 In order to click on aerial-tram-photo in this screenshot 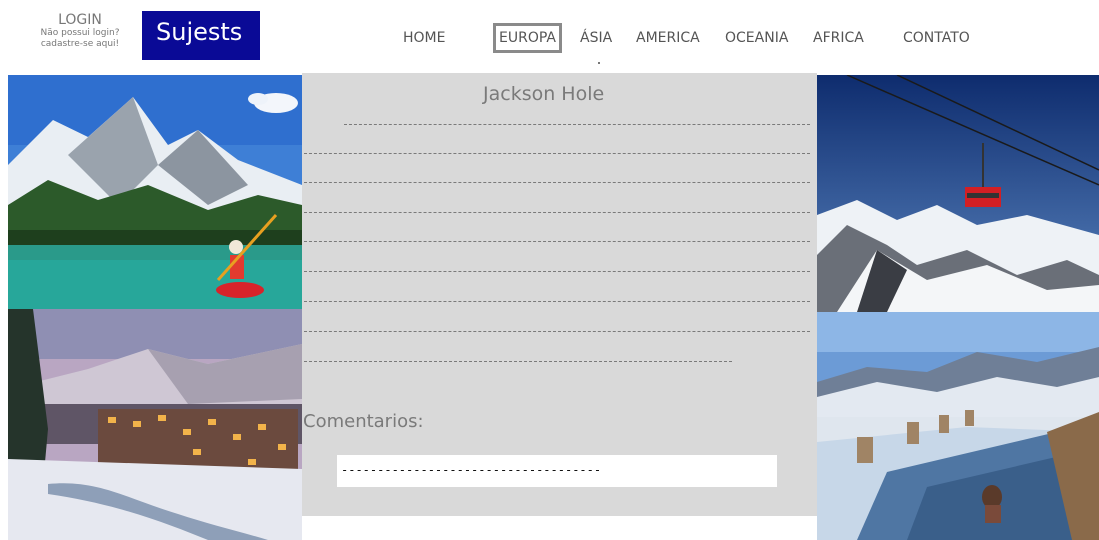, I will do `click(958, 193)`.